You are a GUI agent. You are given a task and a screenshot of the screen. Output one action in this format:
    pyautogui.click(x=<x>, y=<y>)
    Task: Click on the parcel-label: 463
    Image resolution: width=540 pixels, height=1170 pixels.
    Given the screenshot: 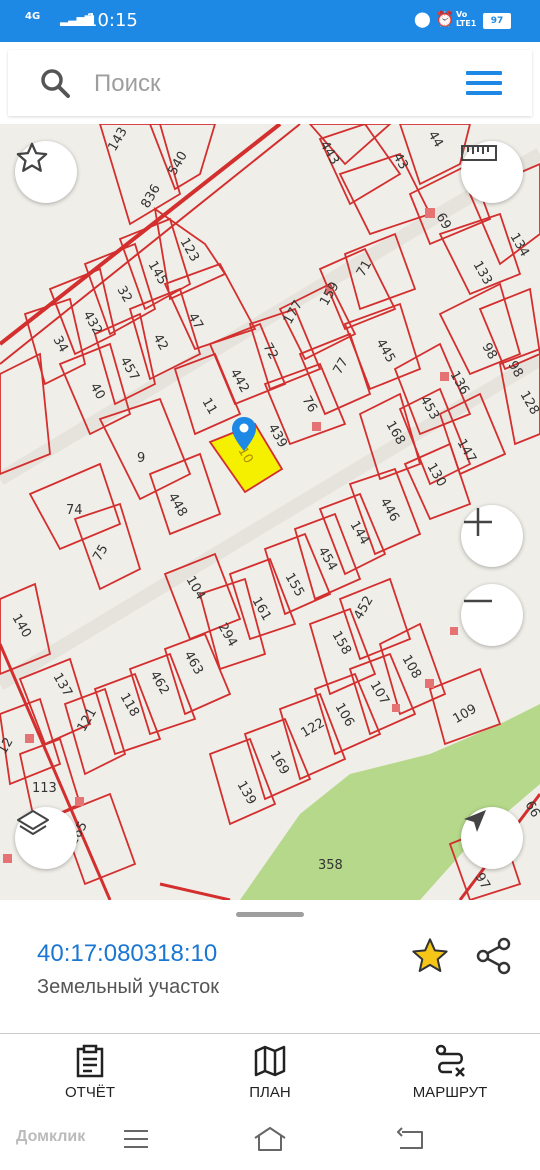 What is the action you would take?
    pyautogui.click(x=193, y=663)
    